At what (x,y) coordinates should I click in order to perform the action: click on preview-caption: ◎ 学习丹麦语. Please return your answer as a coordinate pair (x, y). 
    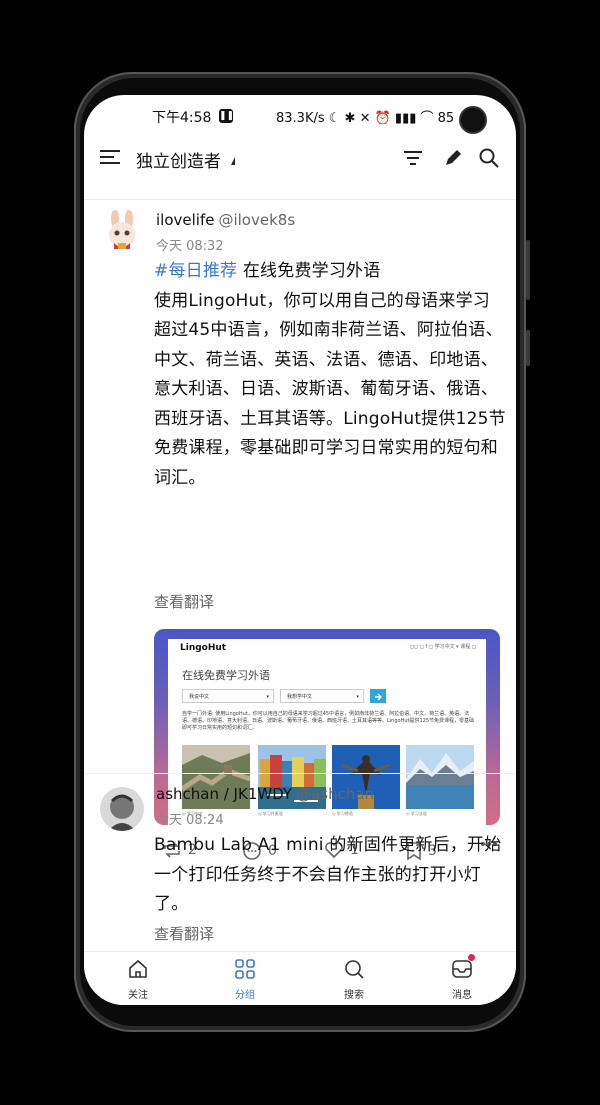
    Looking at the image, I should click on (270, 813).